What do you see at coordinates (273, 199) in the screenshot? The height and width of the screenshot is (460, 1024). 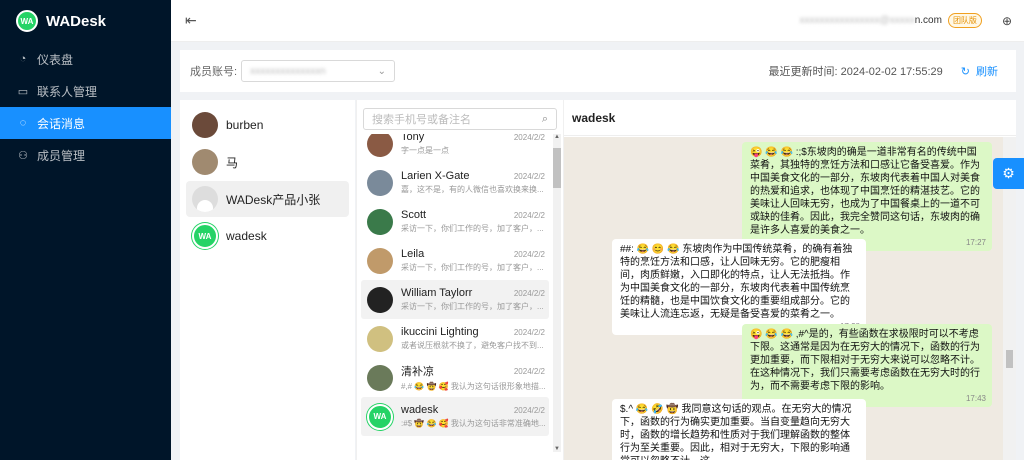 I see `account-name: WADesk产品小张` at bounding box center [273, 199].